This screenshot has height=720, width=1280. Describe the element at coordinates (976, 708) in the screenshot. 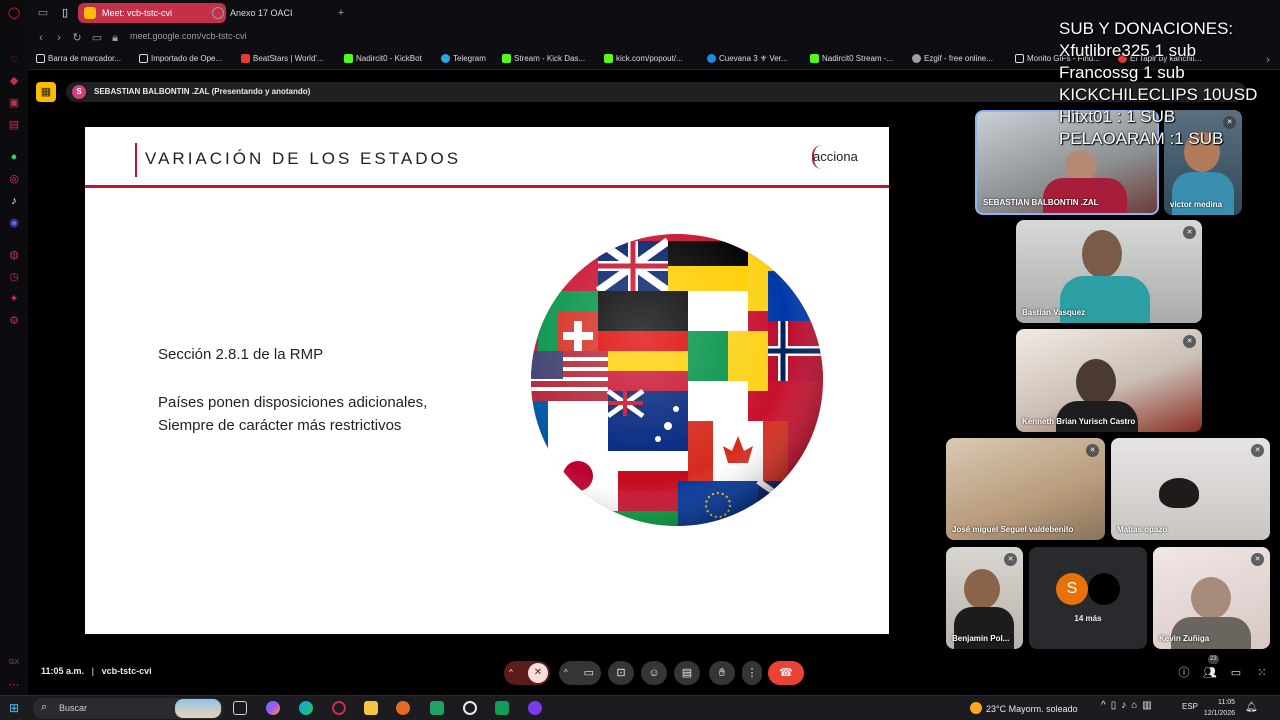

I see `sun-icon` at that location.